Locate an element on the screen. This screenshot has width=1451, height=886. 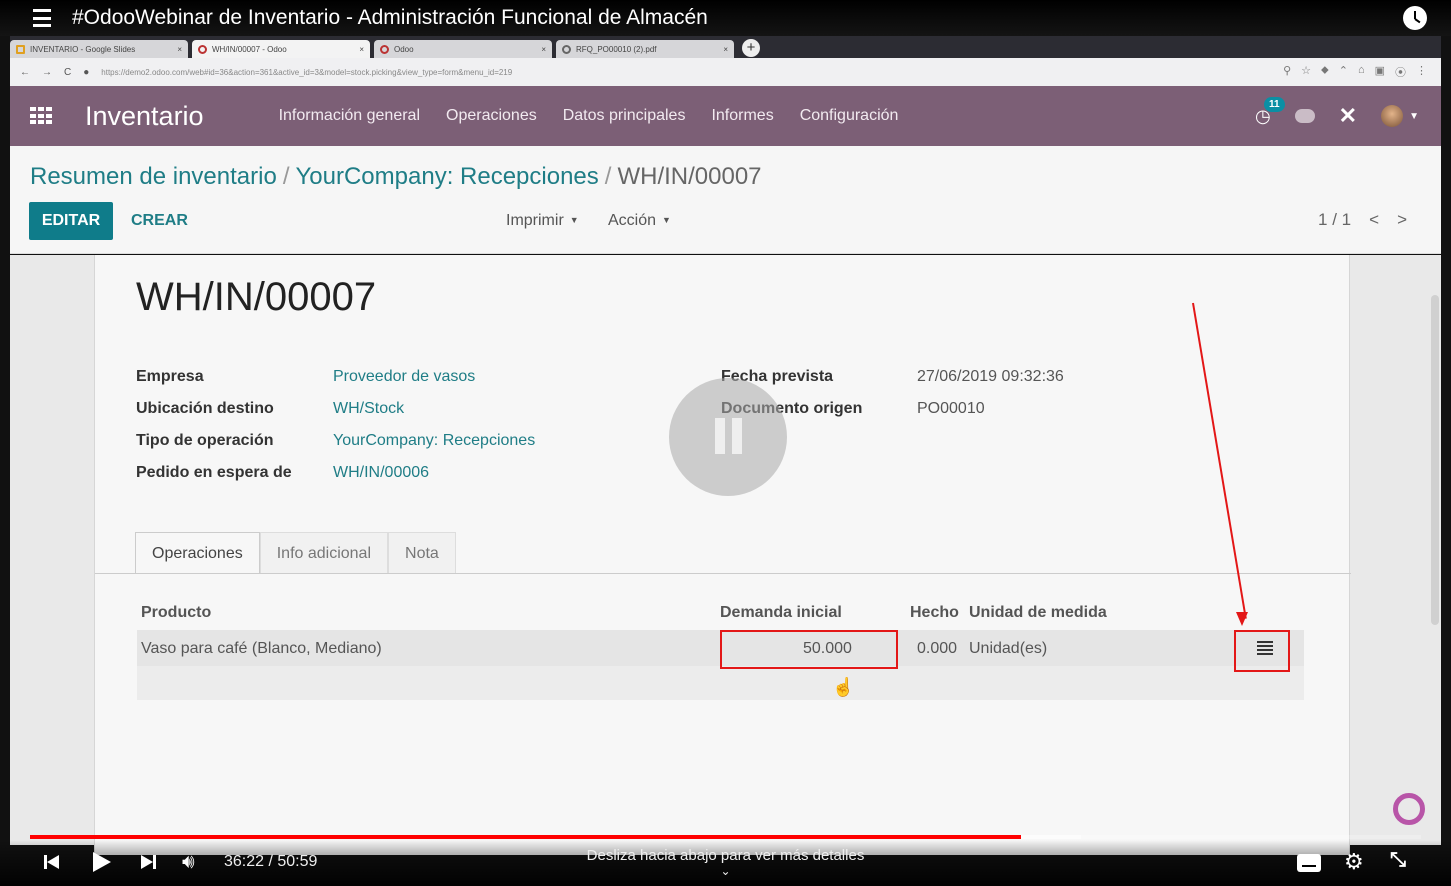
column-header-producto: Producto is located at coordinates (176, 613).